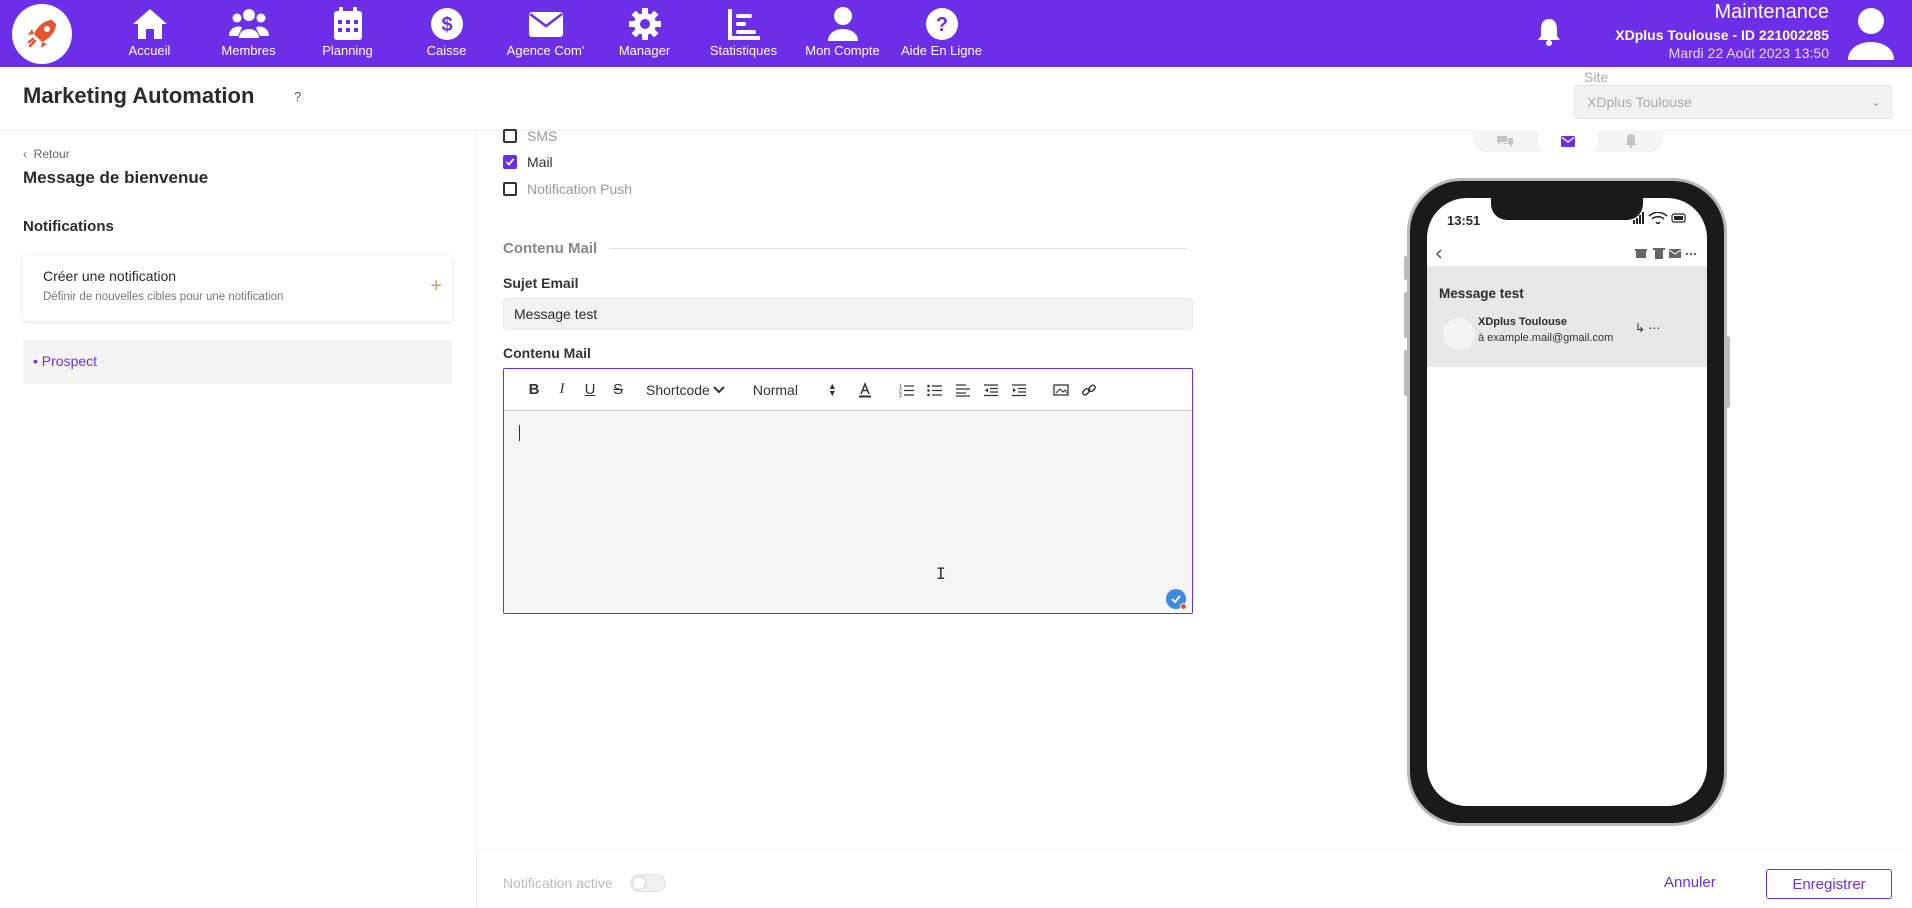 The height and width of the screenshot is (908, 1912). Describe the element at coordinates (963, 390) in the screenshot. I see `align-button` at that location.